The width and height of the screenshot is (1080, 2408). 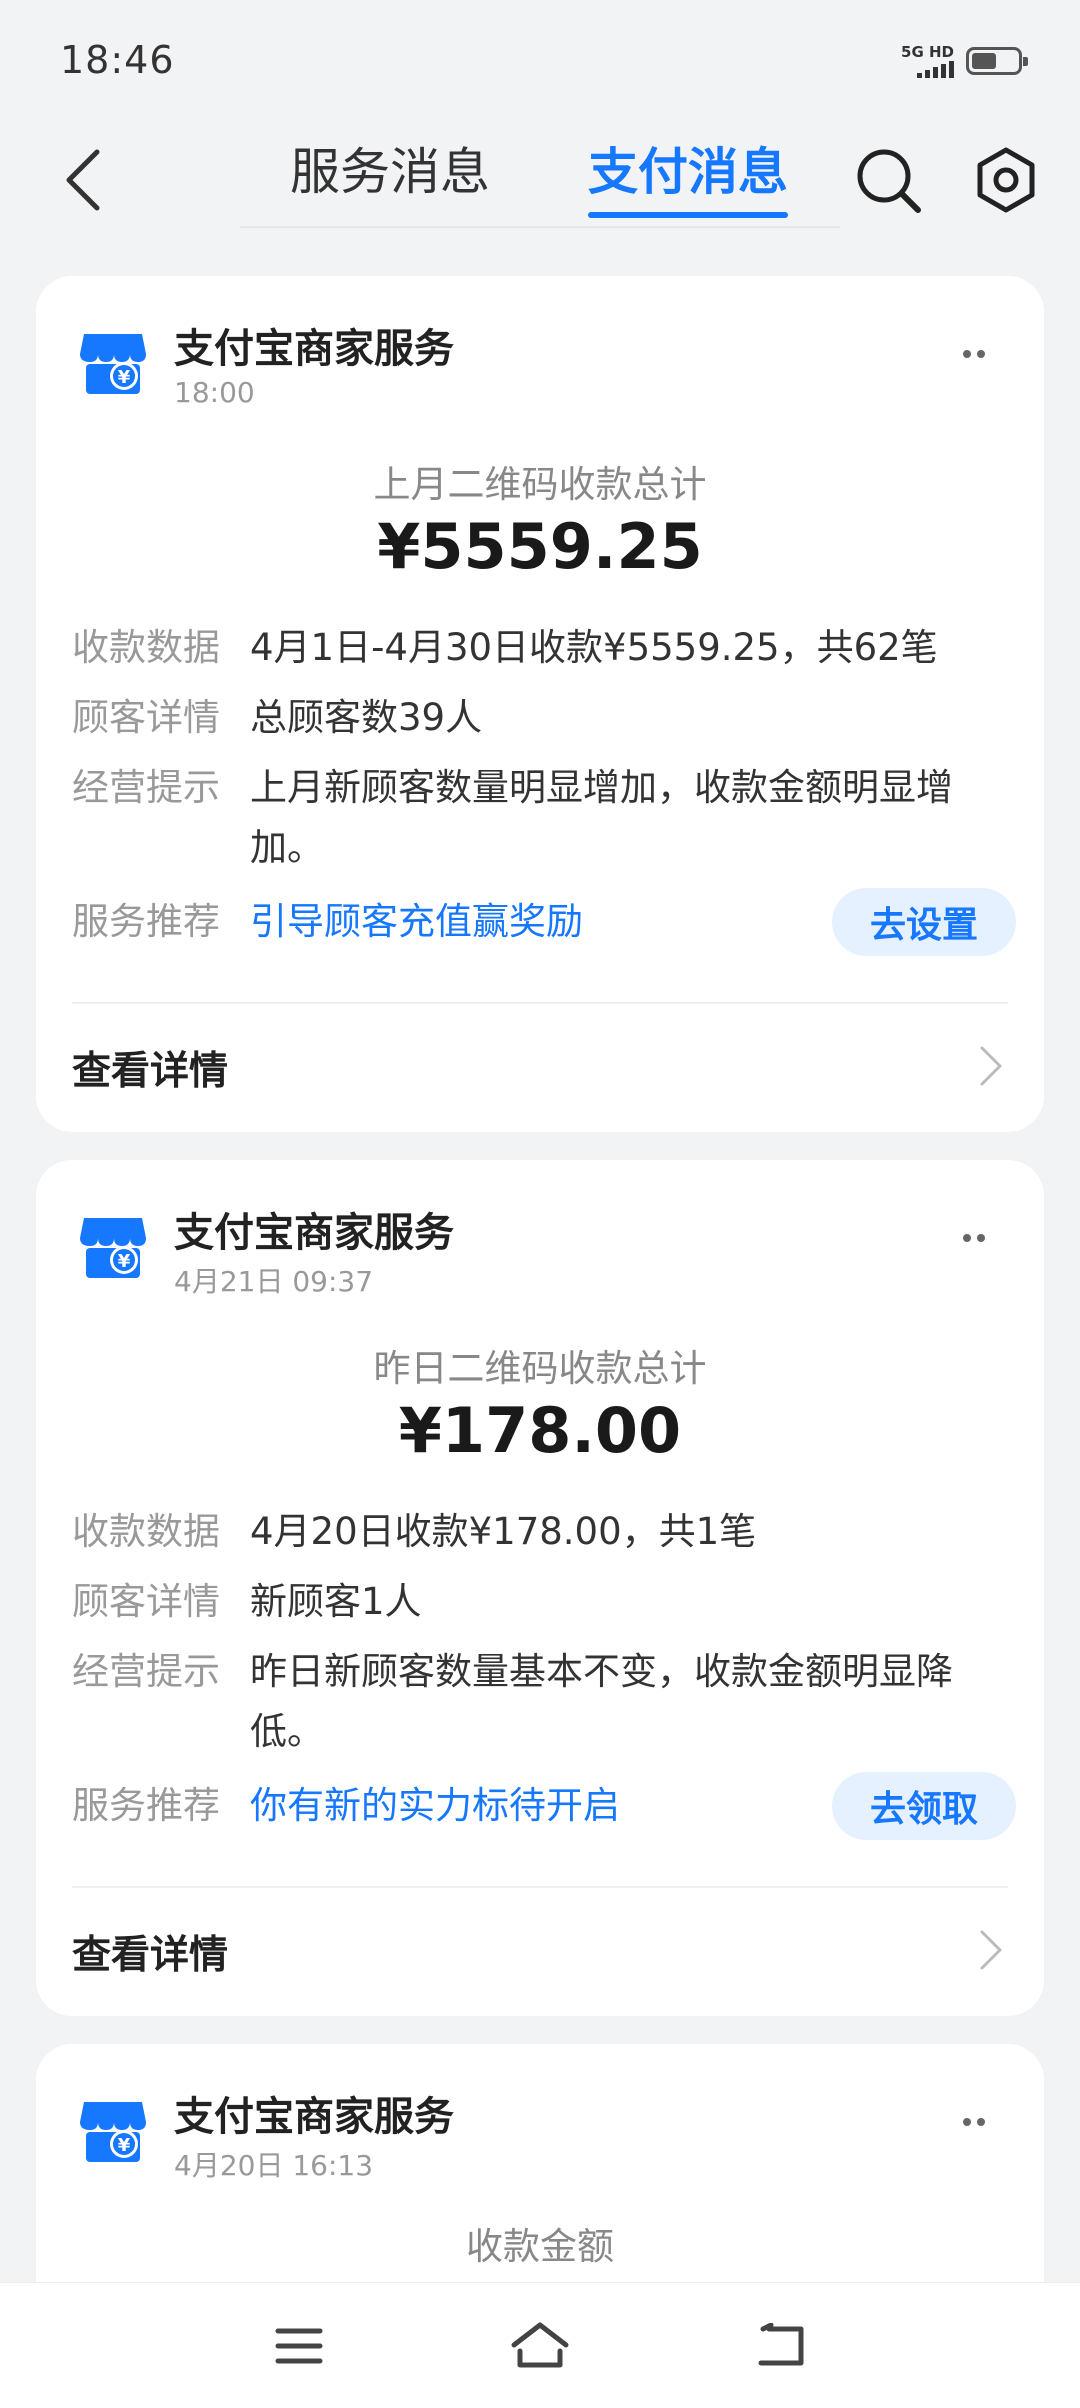 I want to click on network-indicator: 5G HD, so click(x=927, y=61).